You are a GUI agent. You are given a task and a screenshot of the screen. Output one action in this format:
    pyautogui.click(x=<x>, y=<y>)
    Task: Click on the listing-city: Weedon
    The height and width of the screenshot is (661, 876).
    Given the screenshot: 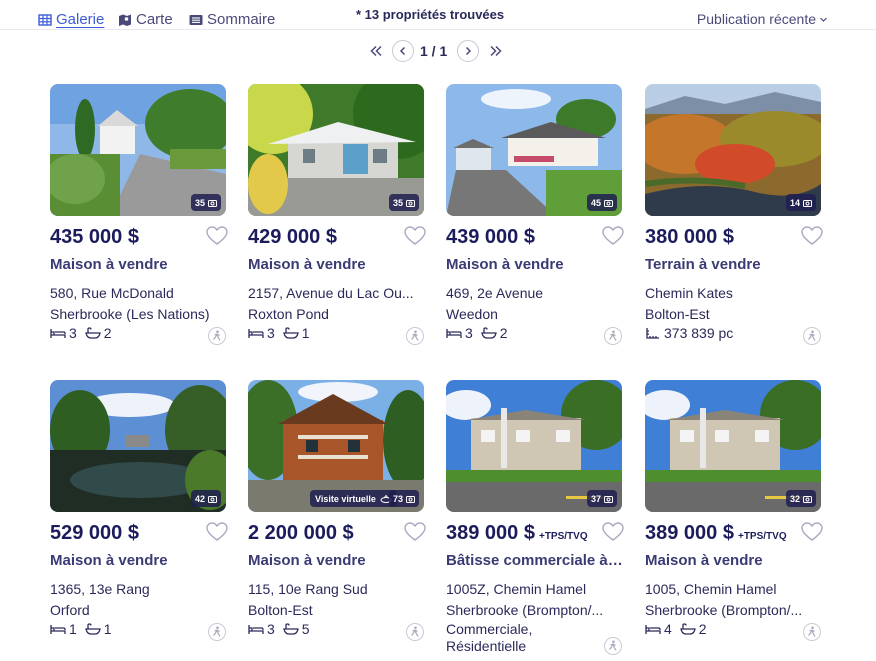 What is the action you would take?
    pyautogui.click(x=472, y=314)
    